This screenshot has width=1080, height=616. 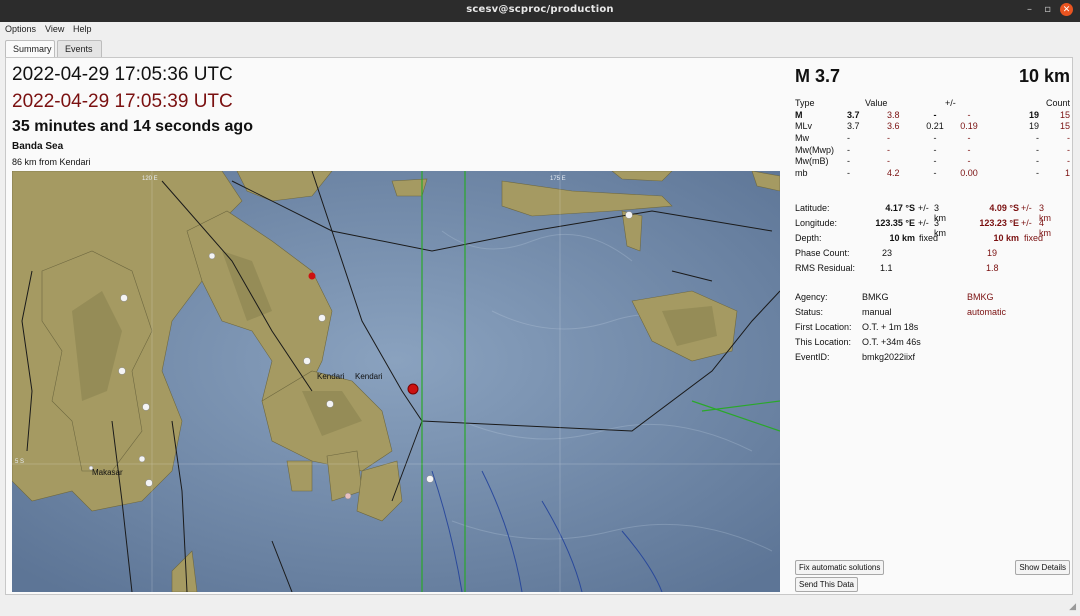 I want to click on mag-type: Mw(mB), so click(x=812, y=161).